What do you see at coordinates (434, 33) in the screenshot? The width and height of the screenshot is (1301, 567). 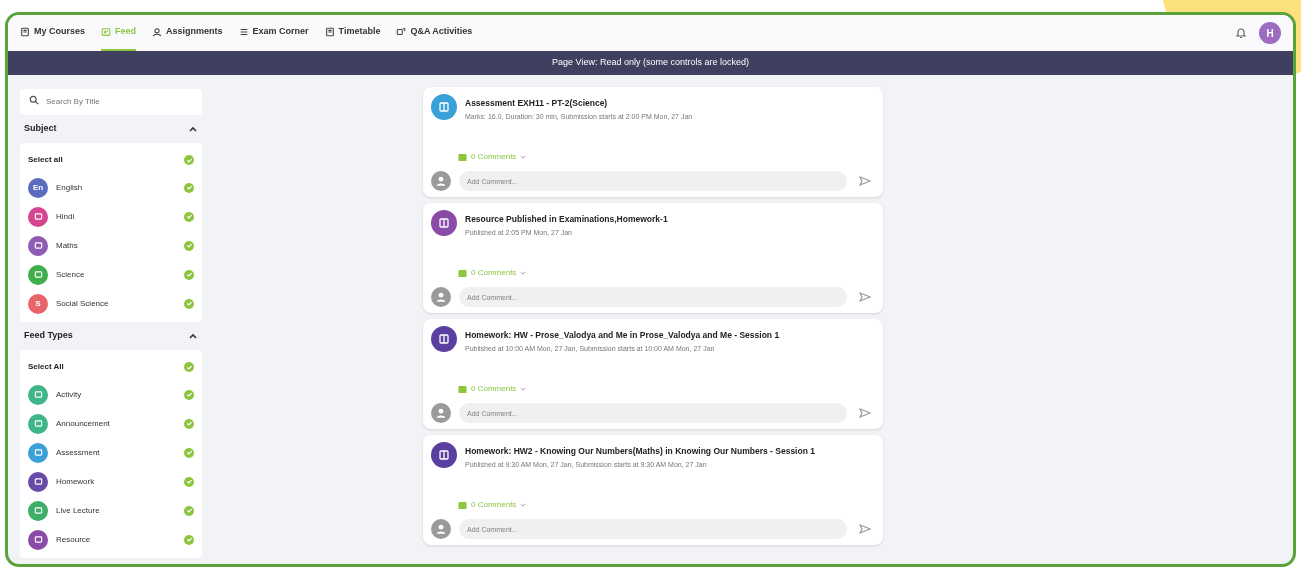 I see `nav-tab: Q&A Activities` at bounding box center [434, 33].